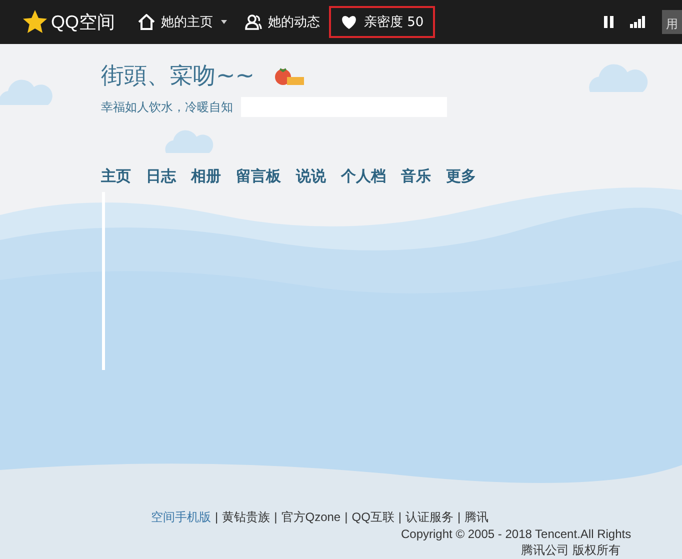 The image size is (682, 559). Describe the element at coordinates (161, 176) in the screenshot. I see `nav-tab: 日志` at that location.